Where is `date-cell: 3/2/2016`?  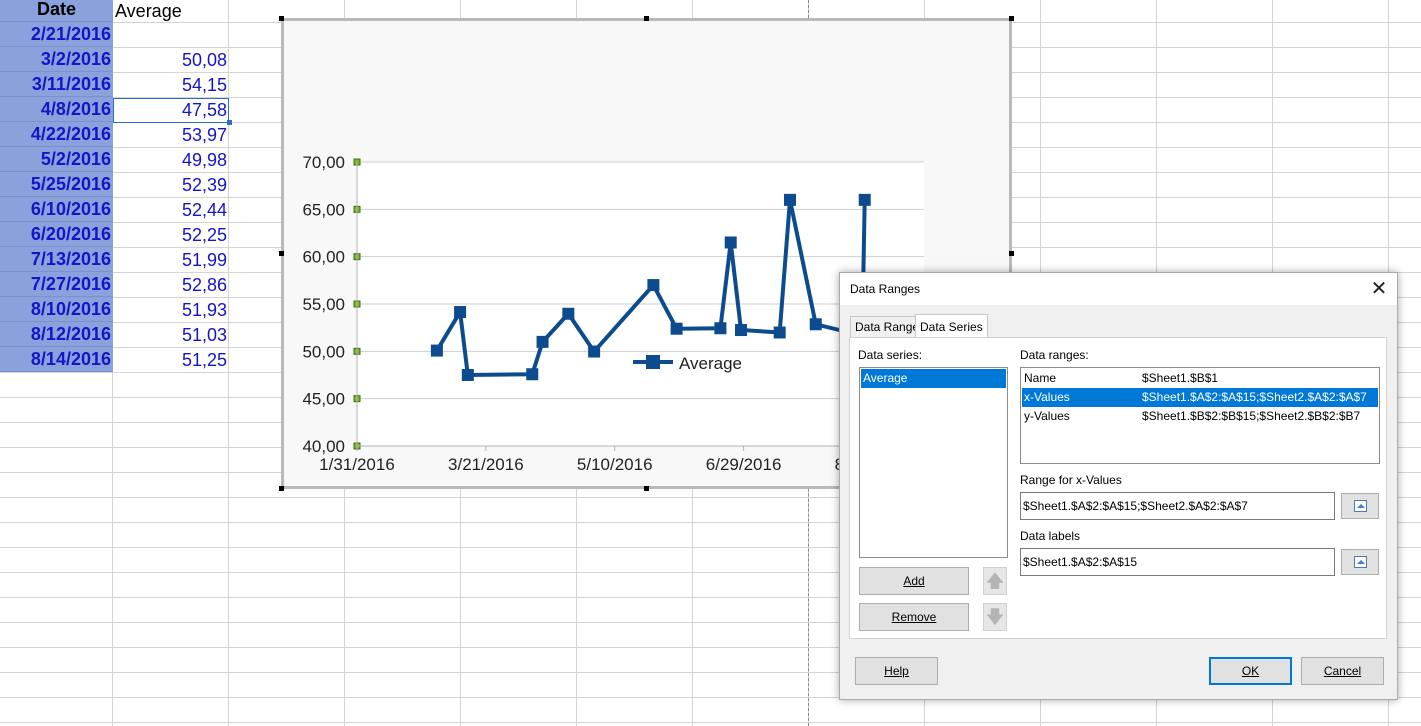 date-cell: 3/2/2016 is located at coordinates (56, 59).